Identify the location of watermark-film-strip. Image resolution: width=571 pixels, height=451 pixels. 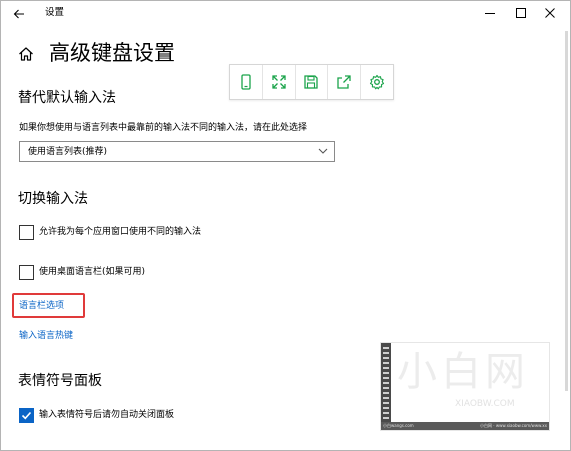
(386, 386).